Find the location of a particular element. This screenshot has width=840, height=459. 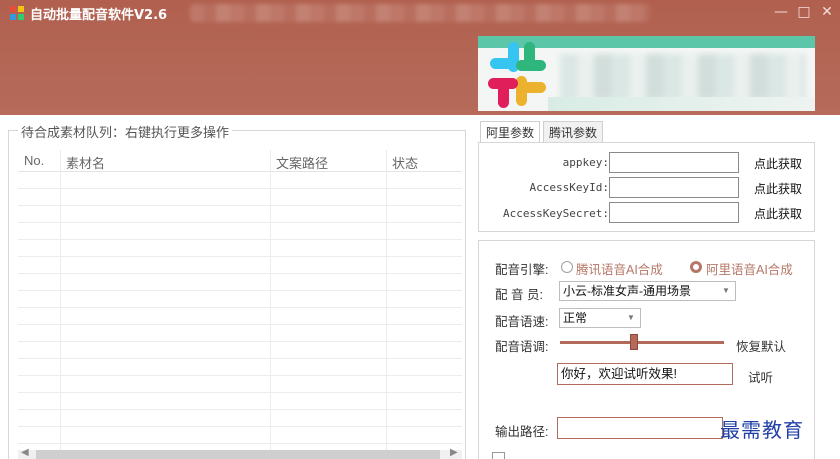

appkey-label: appkey: is located at coordinates (585, 162).